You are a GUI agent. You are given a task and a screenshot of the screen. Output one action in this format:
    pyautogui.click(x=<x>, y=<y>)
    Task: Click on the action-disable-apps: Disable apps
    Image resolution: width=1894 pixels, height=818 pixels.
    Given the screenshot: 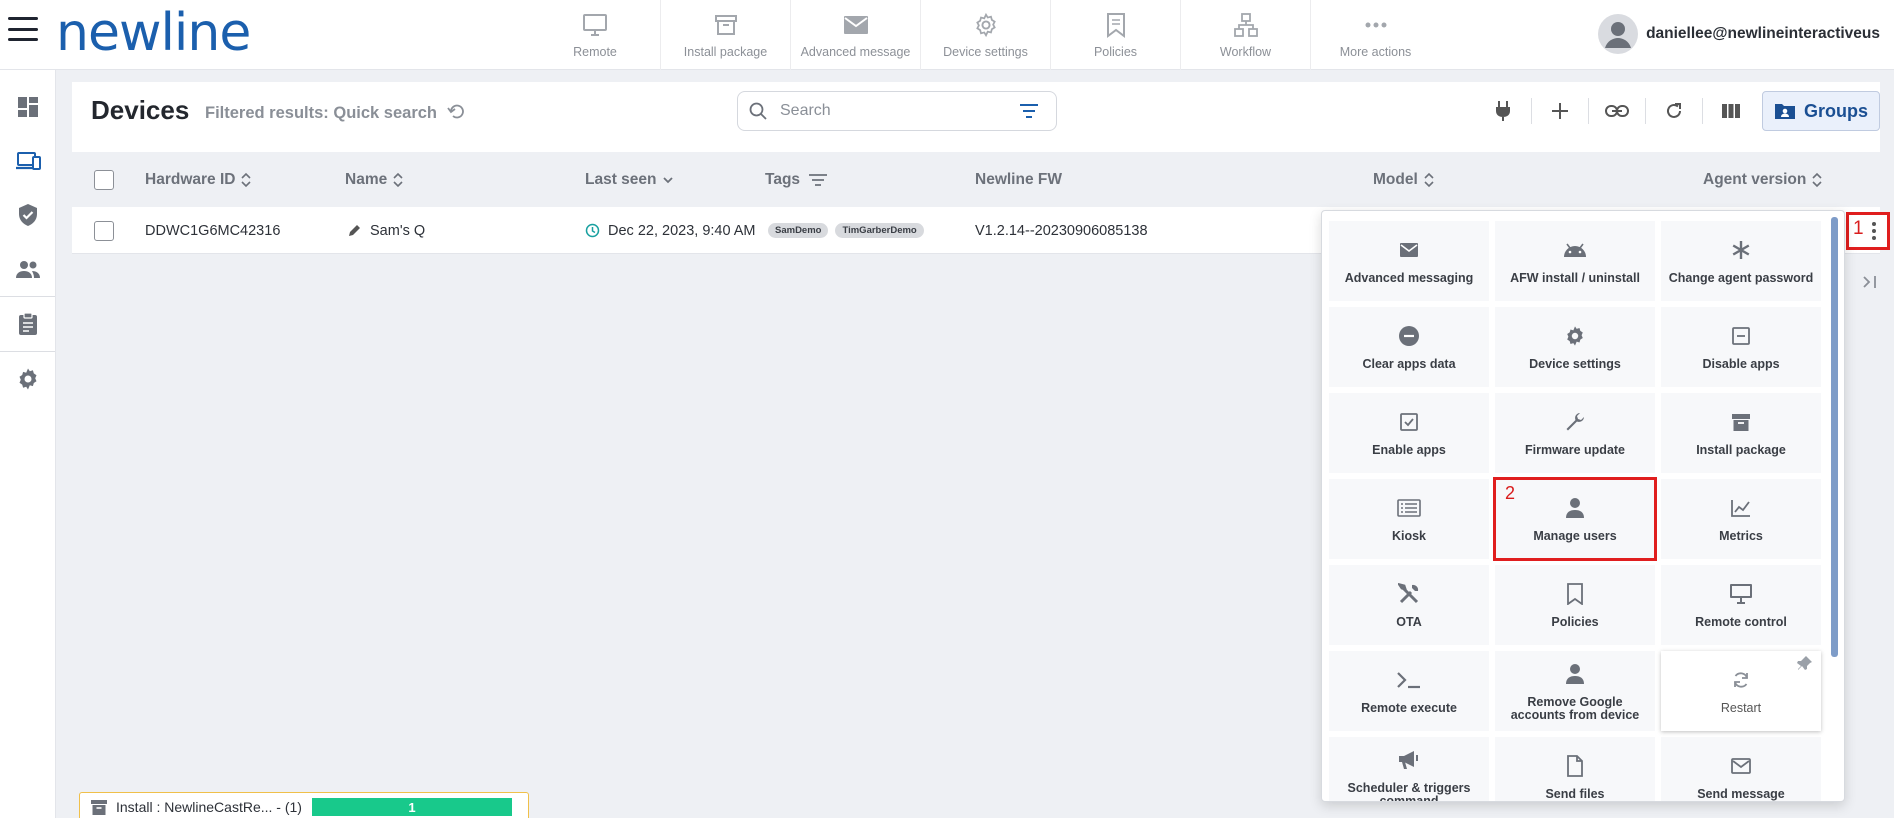 What is the action you would take?
    pyautogui.click(x=1741, y=347)
    